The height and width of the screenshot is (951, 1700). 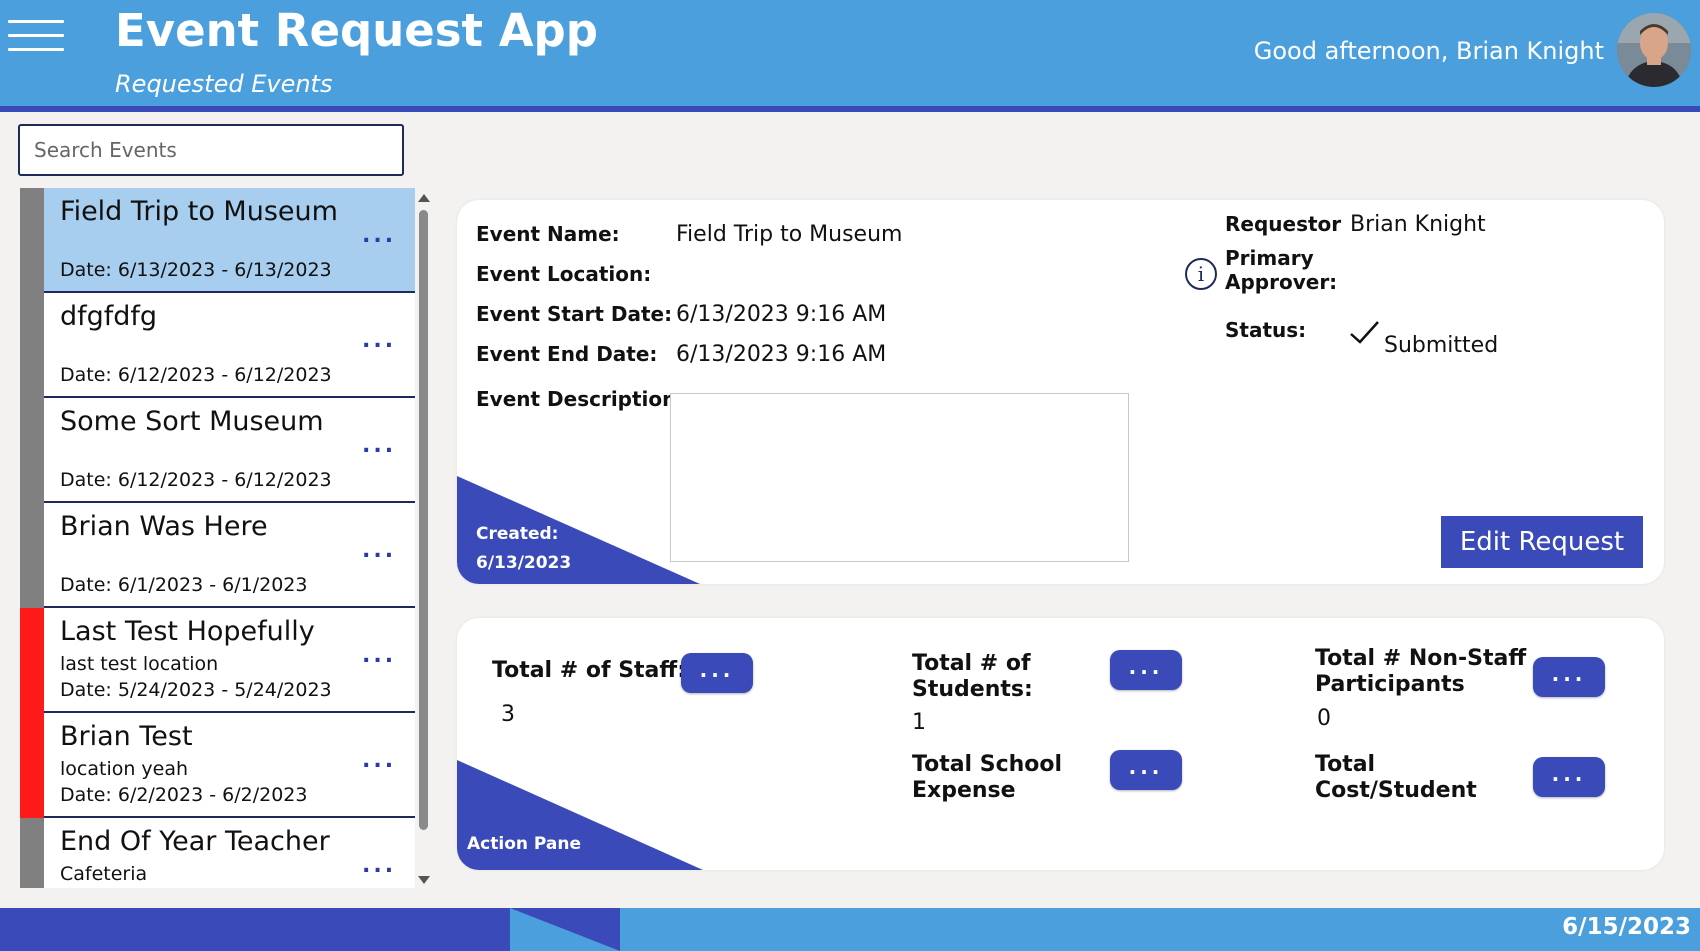 I want to click on info-icon: i, so click(x=1201, y=274).